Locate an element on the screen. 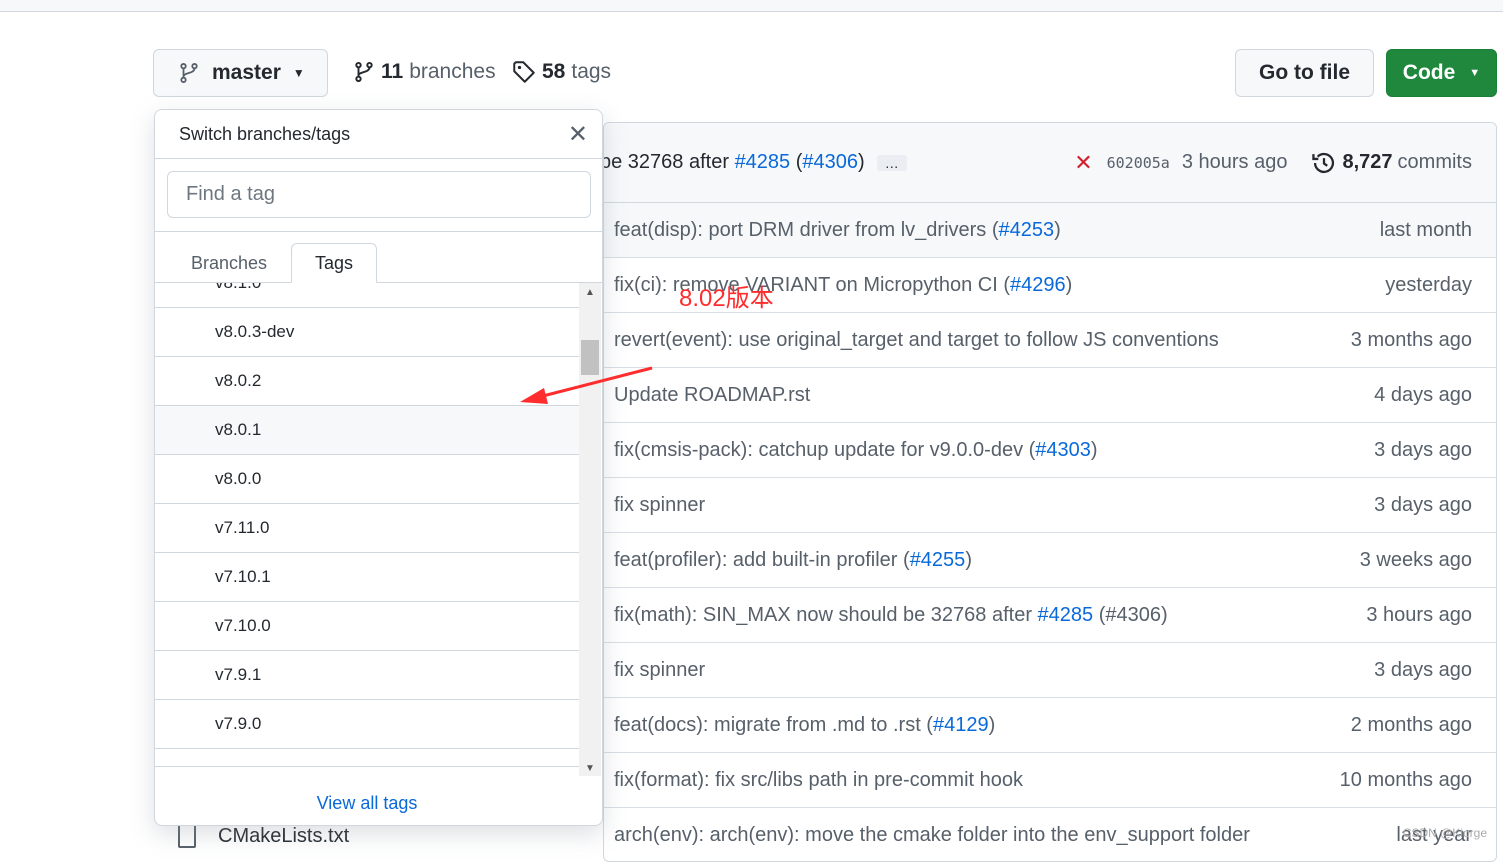 Image resolution: width=1503 pixels, height=862 pixels. annotation-label: 8.02版本 is located at coordinates (726, 298).